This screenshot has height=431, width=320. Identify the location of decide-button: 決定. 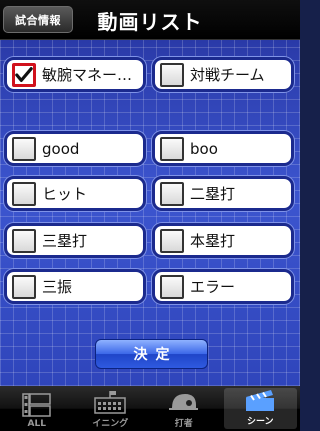
(151, 354).